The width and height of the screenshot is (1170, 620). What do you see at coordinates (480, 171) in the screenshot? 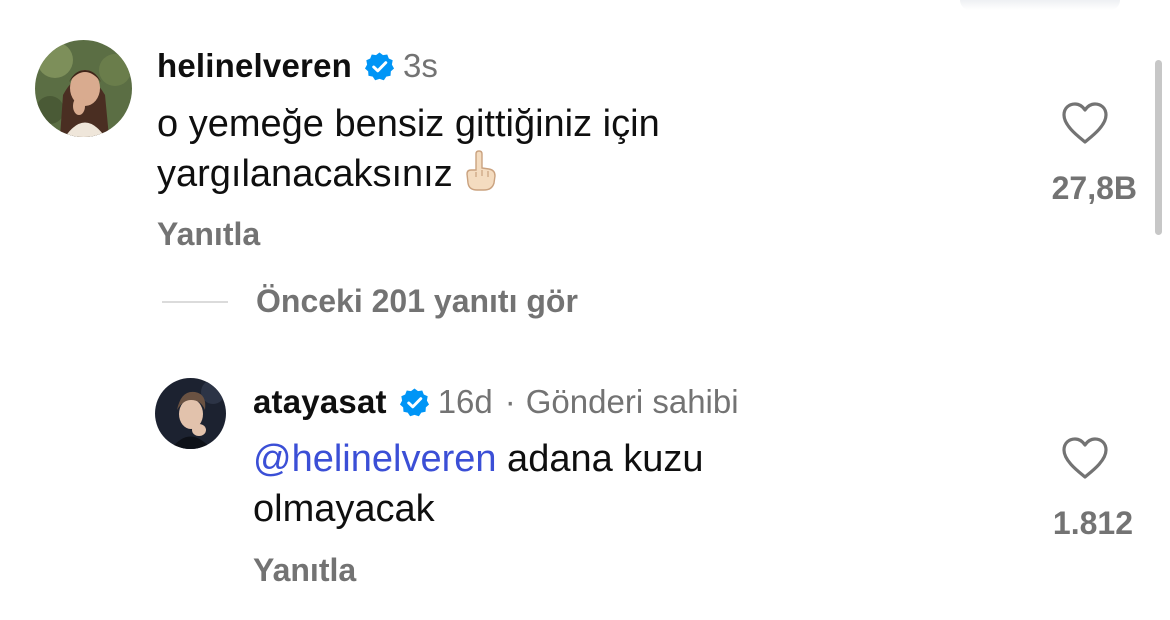
I see `pointing-up-hand-icon` at bounding box center [480, 171].